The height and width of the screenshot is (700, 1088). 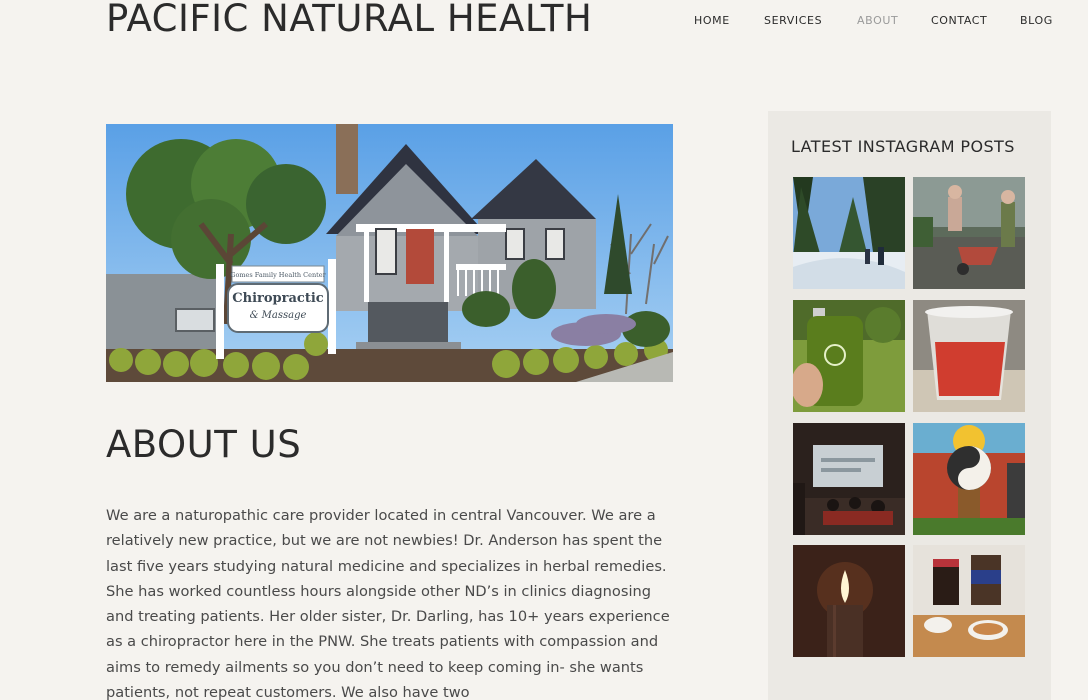 What do you see at coordinates (849, 233) in the screenshot?
I see `instagram-post-snowy-trail` at bounding box center [849, 233].